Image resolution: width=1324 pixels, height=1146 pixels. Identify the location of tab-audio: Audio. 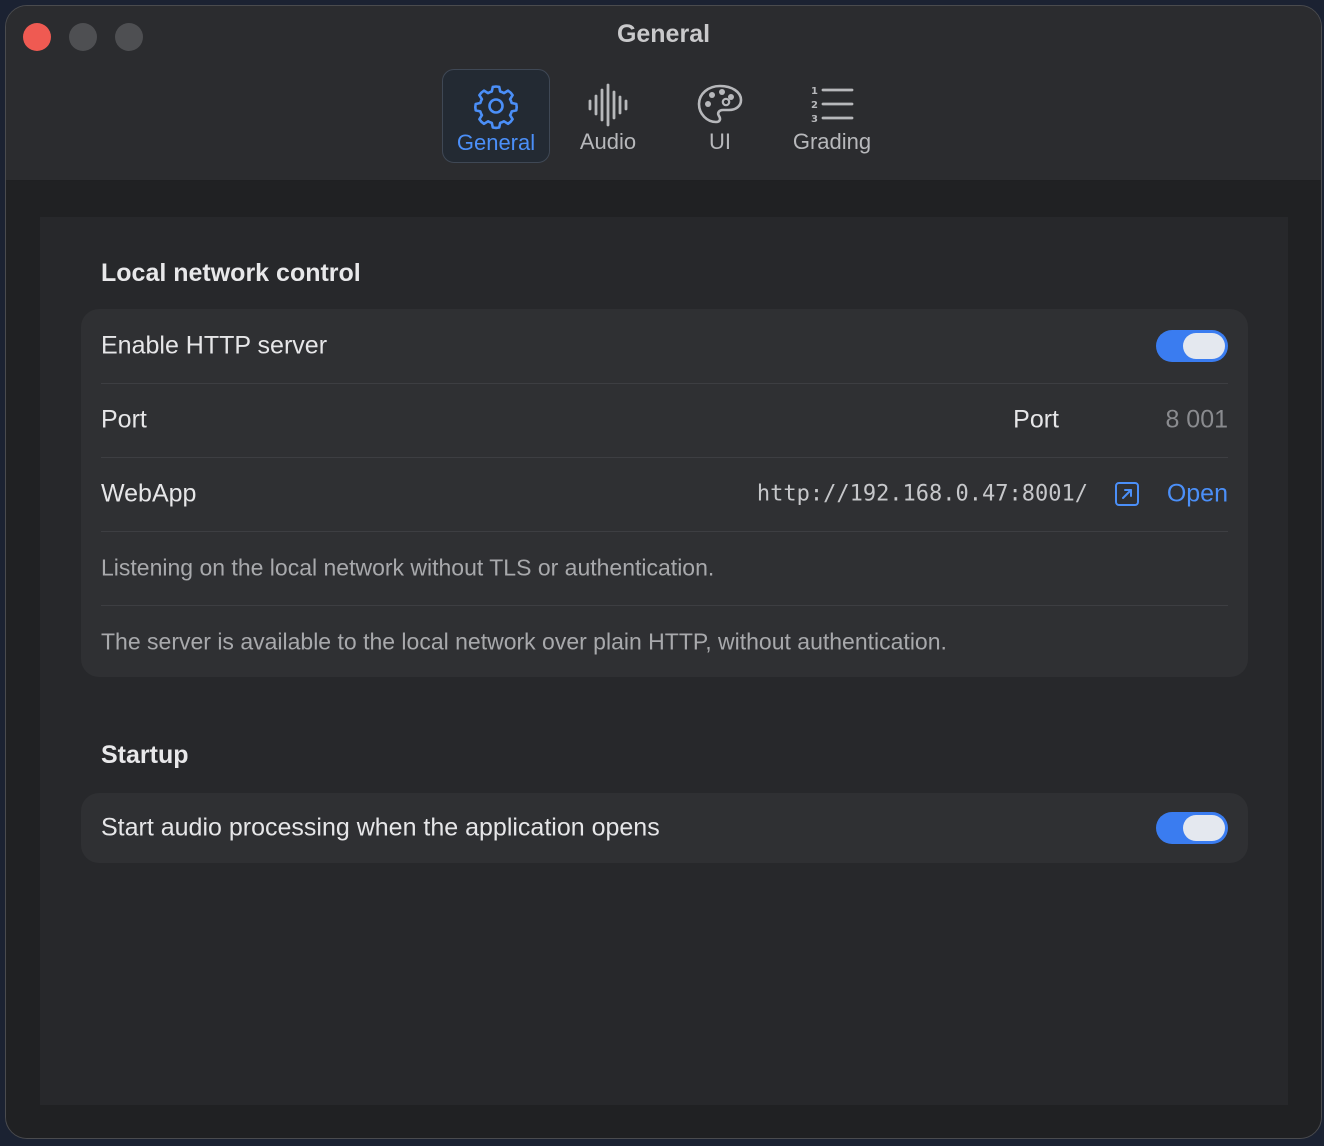
(608, 116).